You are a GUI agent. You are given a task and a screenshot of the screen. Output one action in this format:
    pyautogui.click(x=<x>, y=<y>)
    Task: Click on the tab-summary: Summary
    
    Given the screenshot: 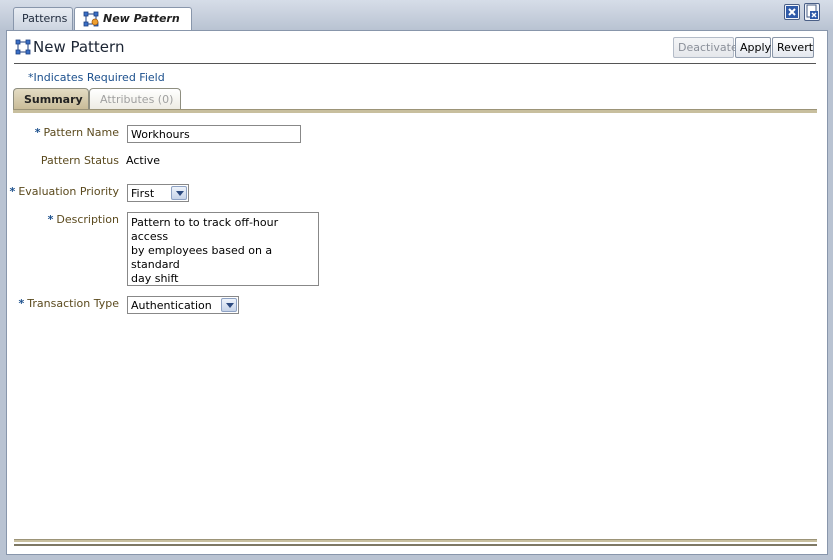 What is the action you would take?
    pyautogui.click(x=51, y=98)
    